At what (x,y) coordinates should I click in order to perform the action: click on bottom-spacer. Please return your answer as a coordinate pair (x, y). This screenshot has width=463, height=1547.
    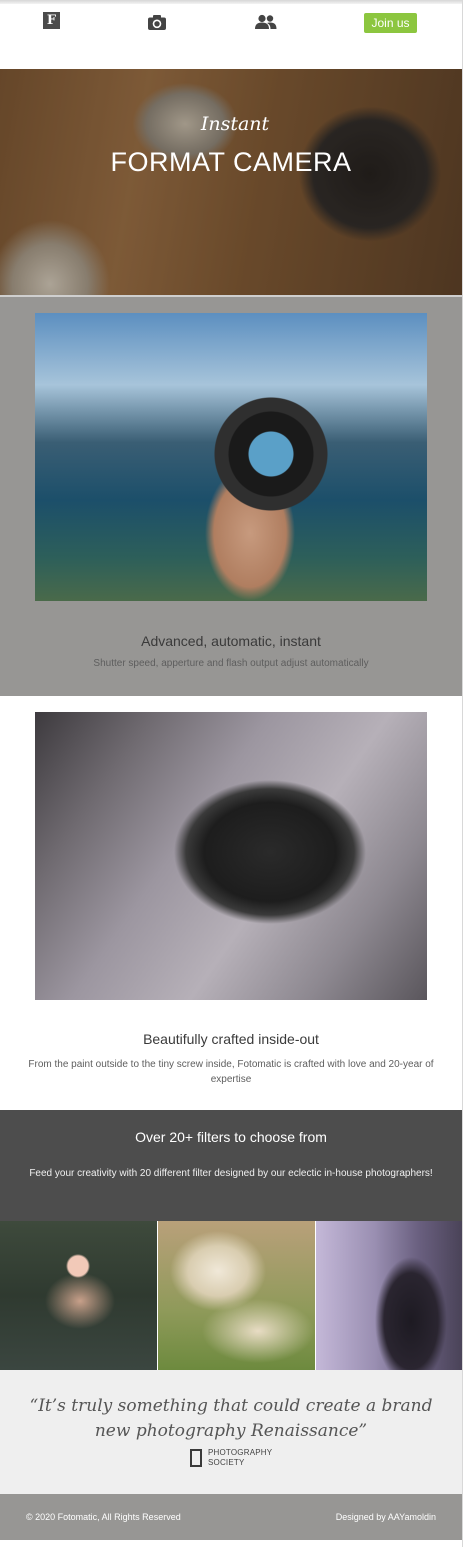
    Looking at the image, I should click on (231, 1543).